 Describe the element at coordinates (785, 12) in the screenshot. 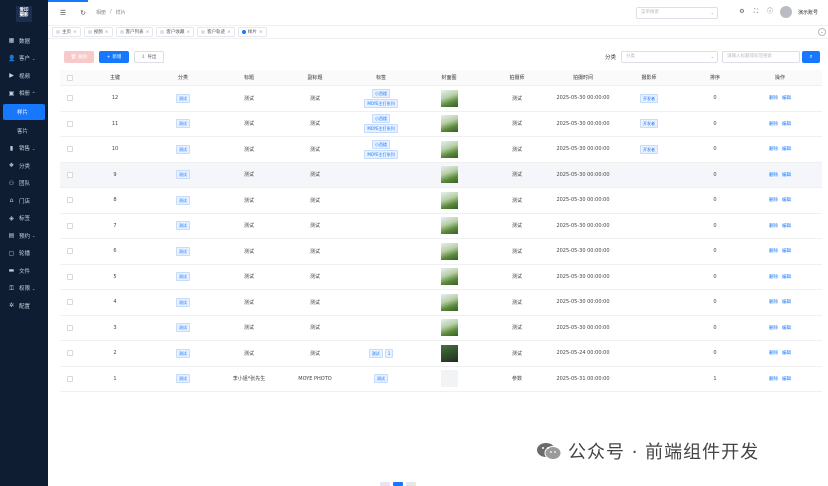

I see `avatar` at that location.